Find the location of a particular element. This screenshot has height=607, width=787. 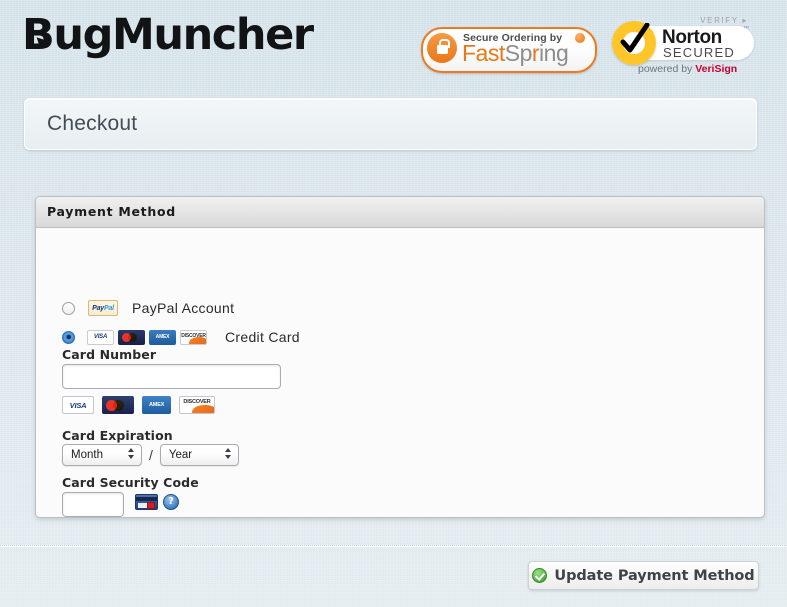

card-expiration-controls: Month / Year is located at coordinates (150, 455).